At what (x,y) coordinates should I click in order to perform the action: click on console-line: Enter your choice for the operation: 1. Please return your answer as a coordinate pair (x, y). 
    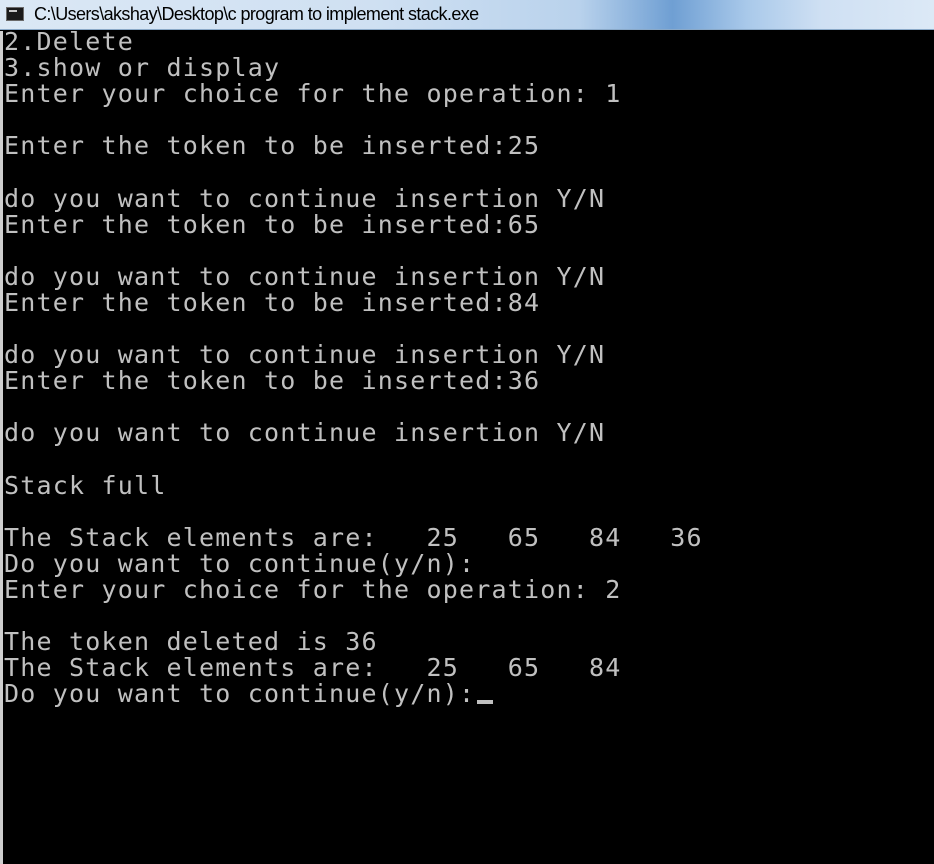
    Looking at the image, I should click on (313, 94).